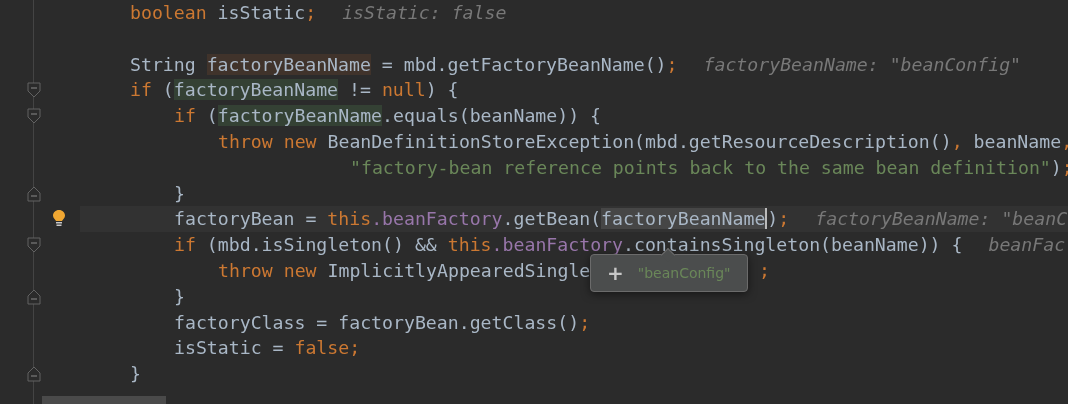  I want to click on keyword-text: null, so click(403, 90).